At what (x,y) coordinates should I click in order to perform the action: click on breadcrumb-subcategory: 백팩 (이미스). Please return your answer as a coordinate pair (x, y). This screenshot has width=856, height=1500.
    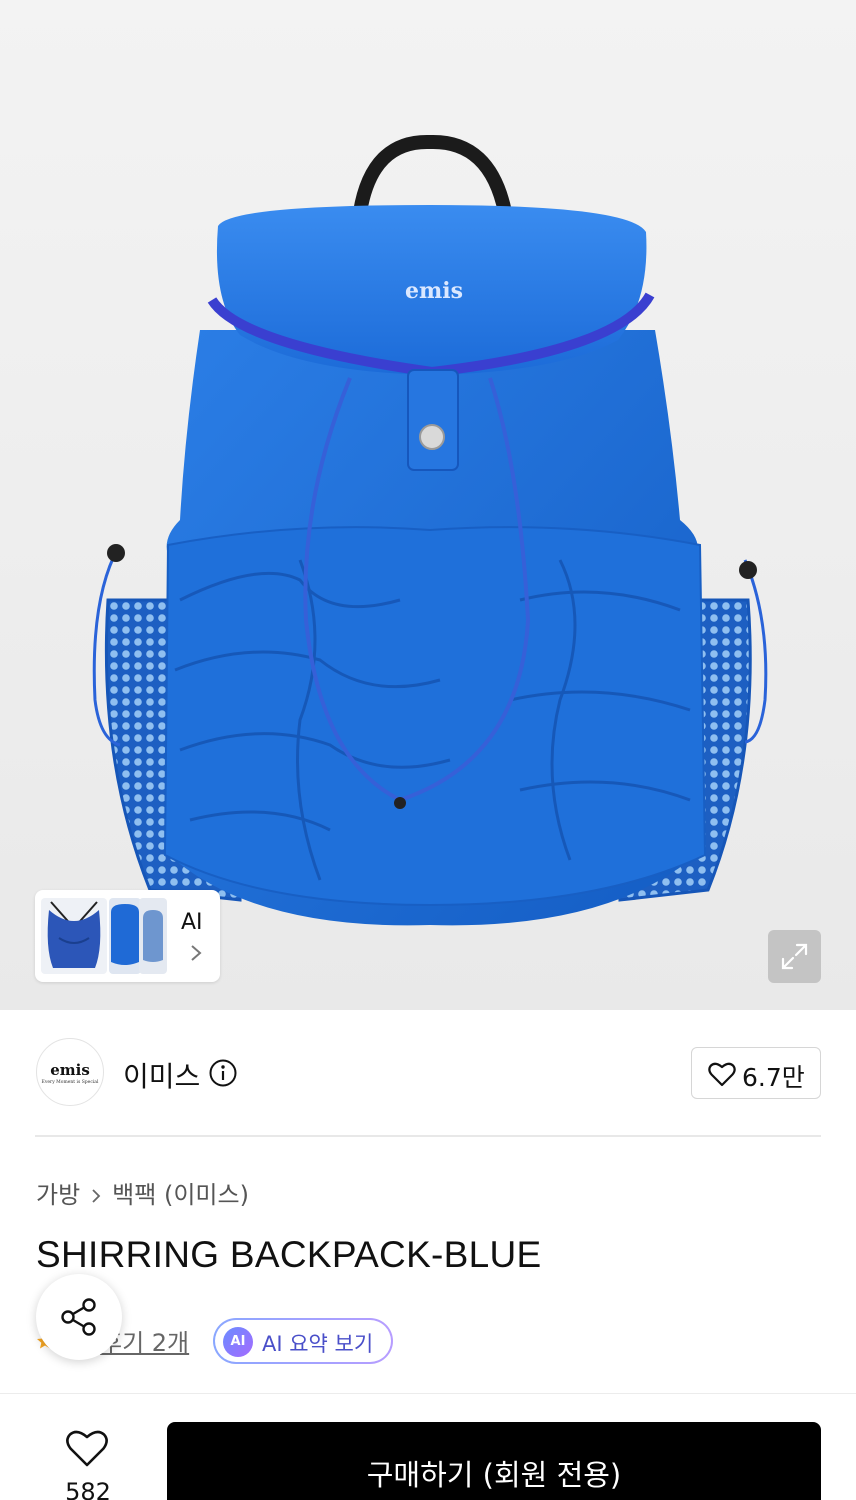
    Looking at the image, I should click on (180, 1195).